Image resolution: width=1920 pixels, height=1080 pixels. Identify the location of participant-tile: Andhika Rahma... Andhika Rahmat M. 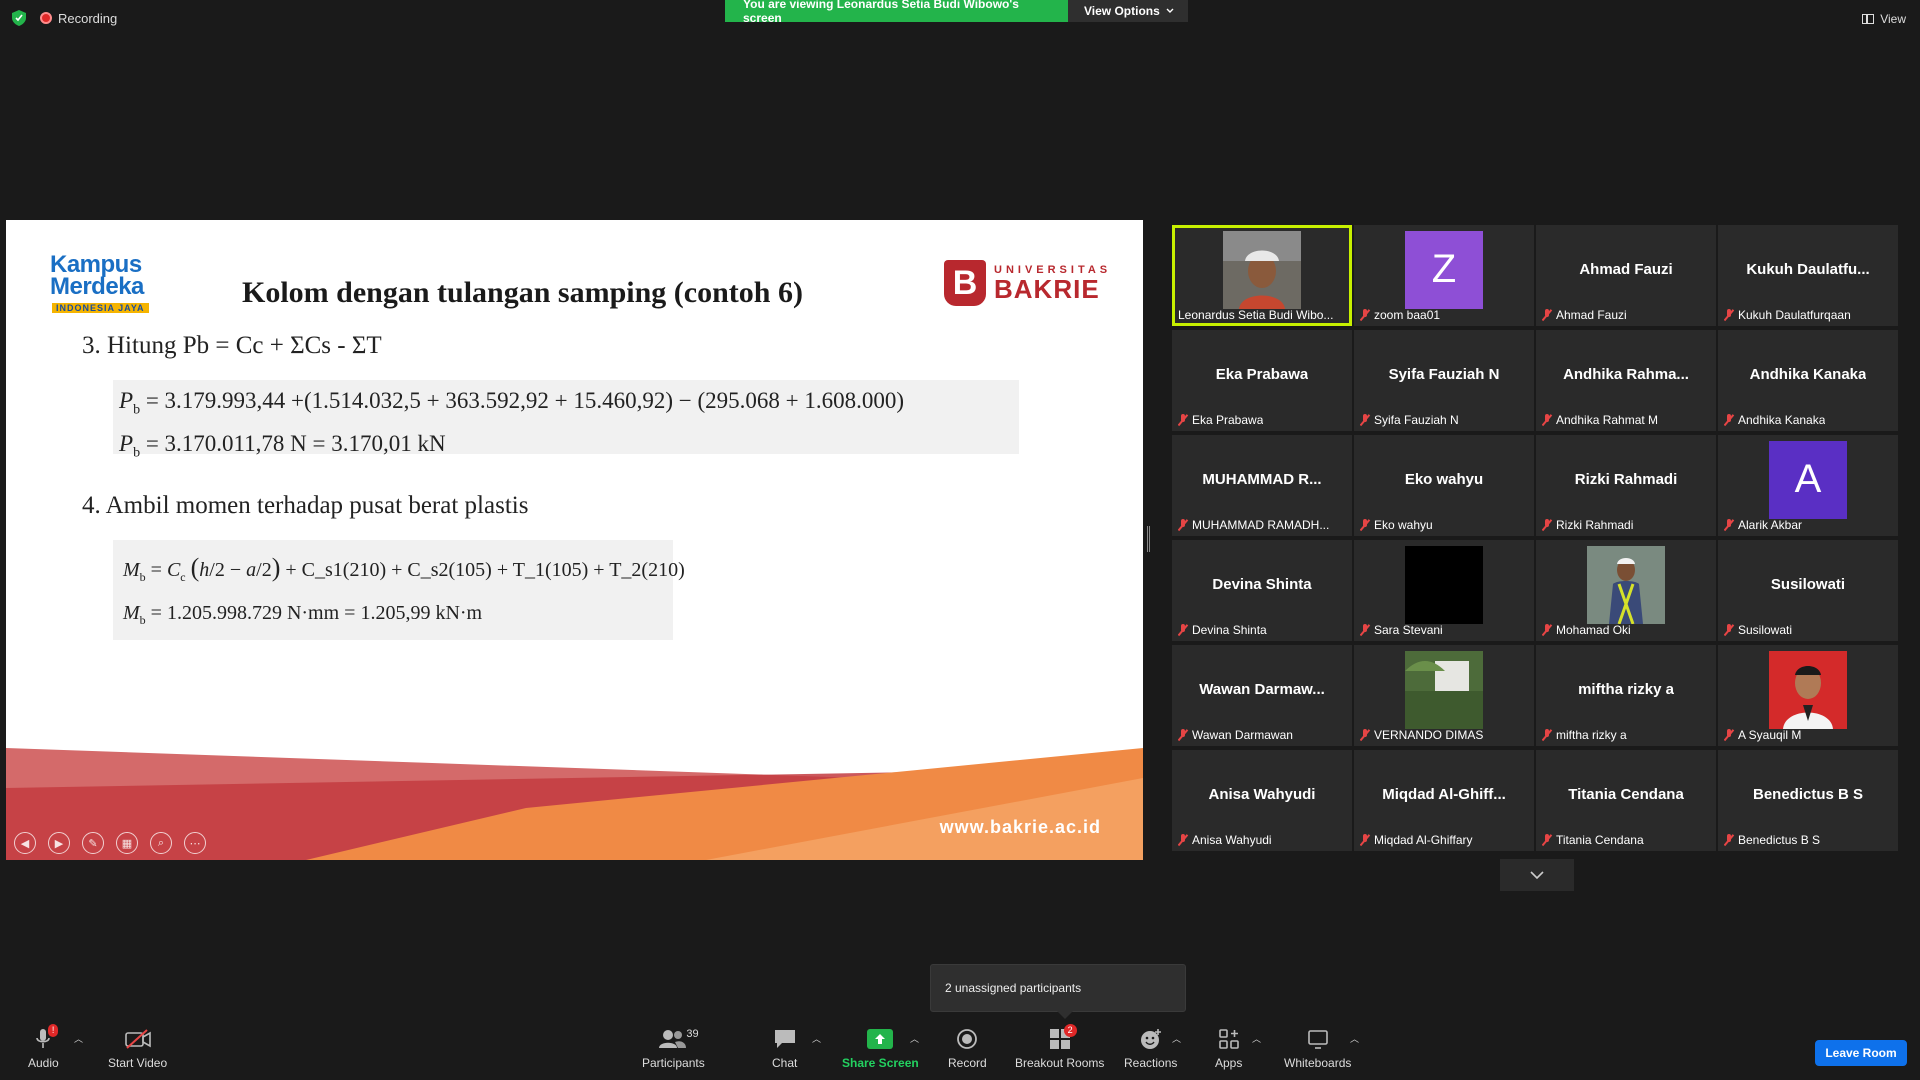
(1626, 380).